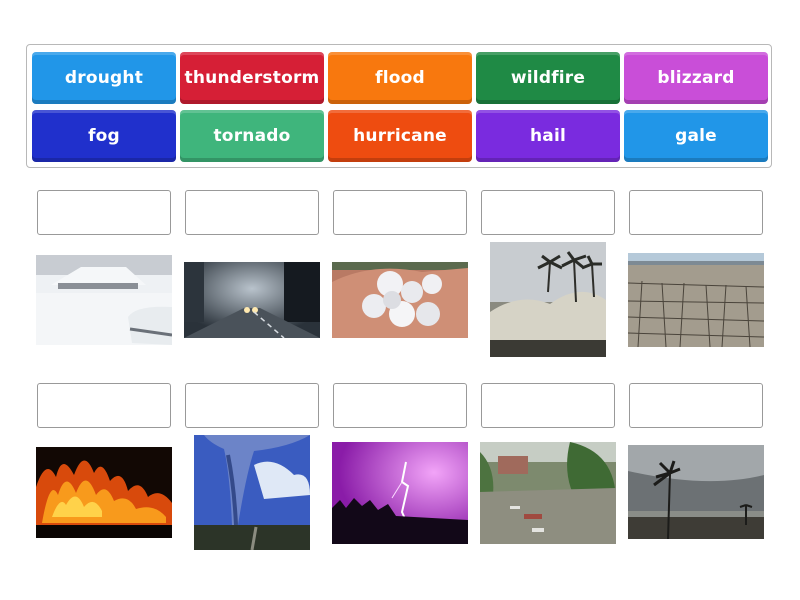 Image resolution: width=800 pixels, height=600 pixels. What do you see at coordinates (104, 78) in the screenshot?
I see `tile-drought: drought` at bounding box center [104, 78].